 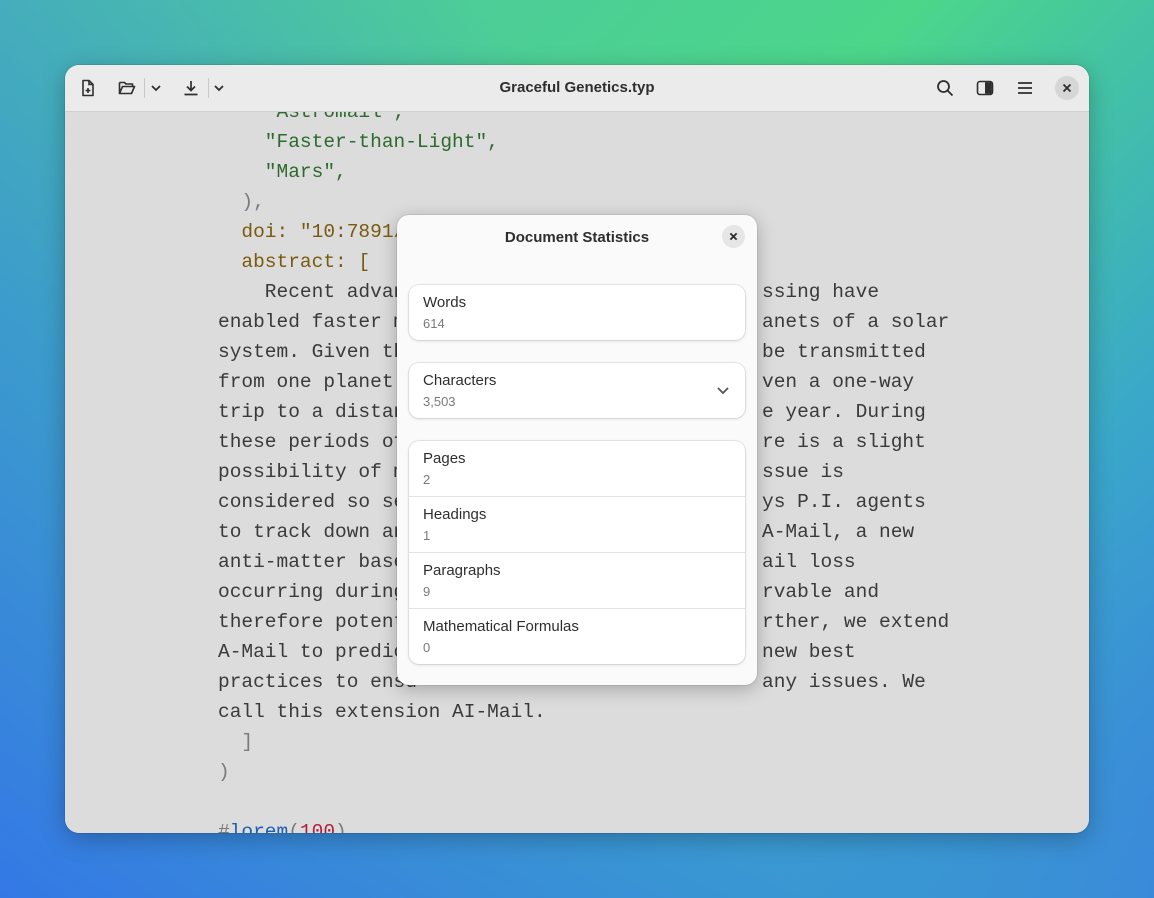 I want to click on code-line-fragment: ssue is, so click(x=803, y=472).